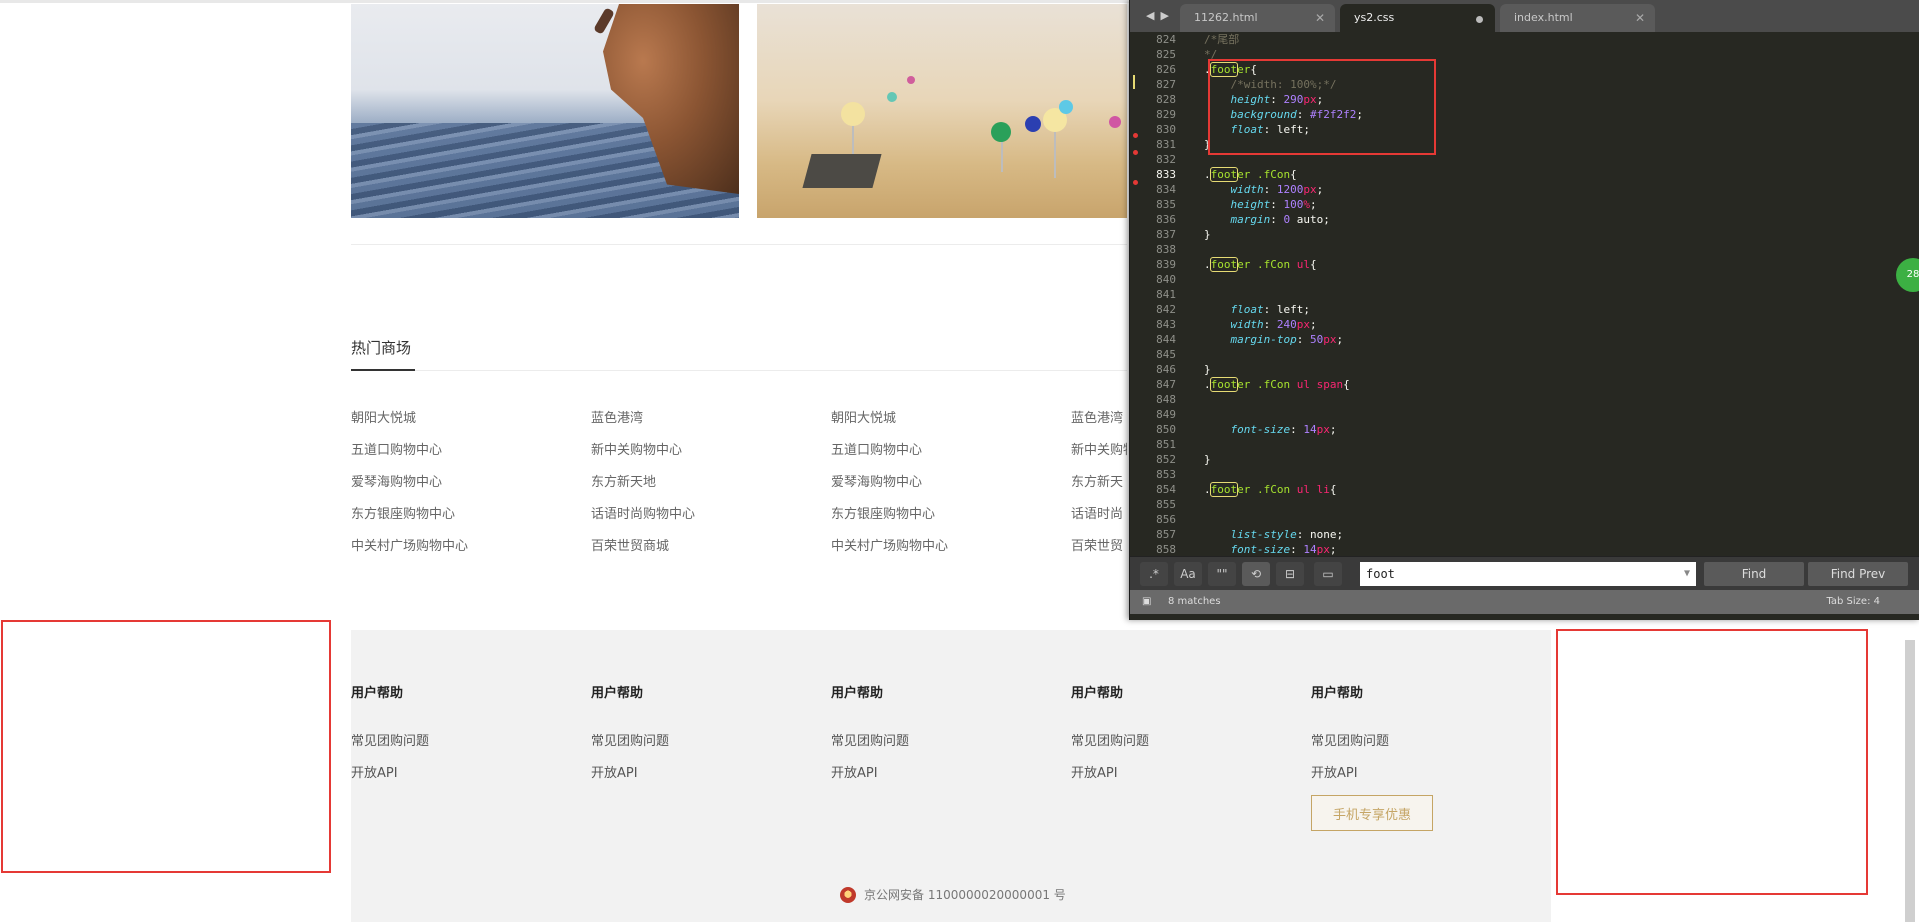  Describe the element at coordinates (1166, 189) in the screenshot. I see `line-number: 834` at that location.